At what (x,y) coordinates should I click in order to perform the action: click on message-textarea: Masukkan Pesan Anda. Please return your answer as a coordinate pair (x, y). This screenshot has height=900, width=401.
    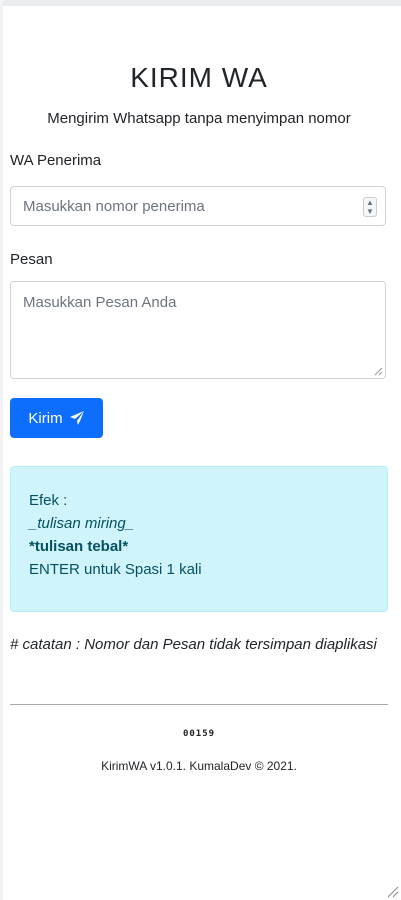
    Looking at the image, I should click on (198, 330).